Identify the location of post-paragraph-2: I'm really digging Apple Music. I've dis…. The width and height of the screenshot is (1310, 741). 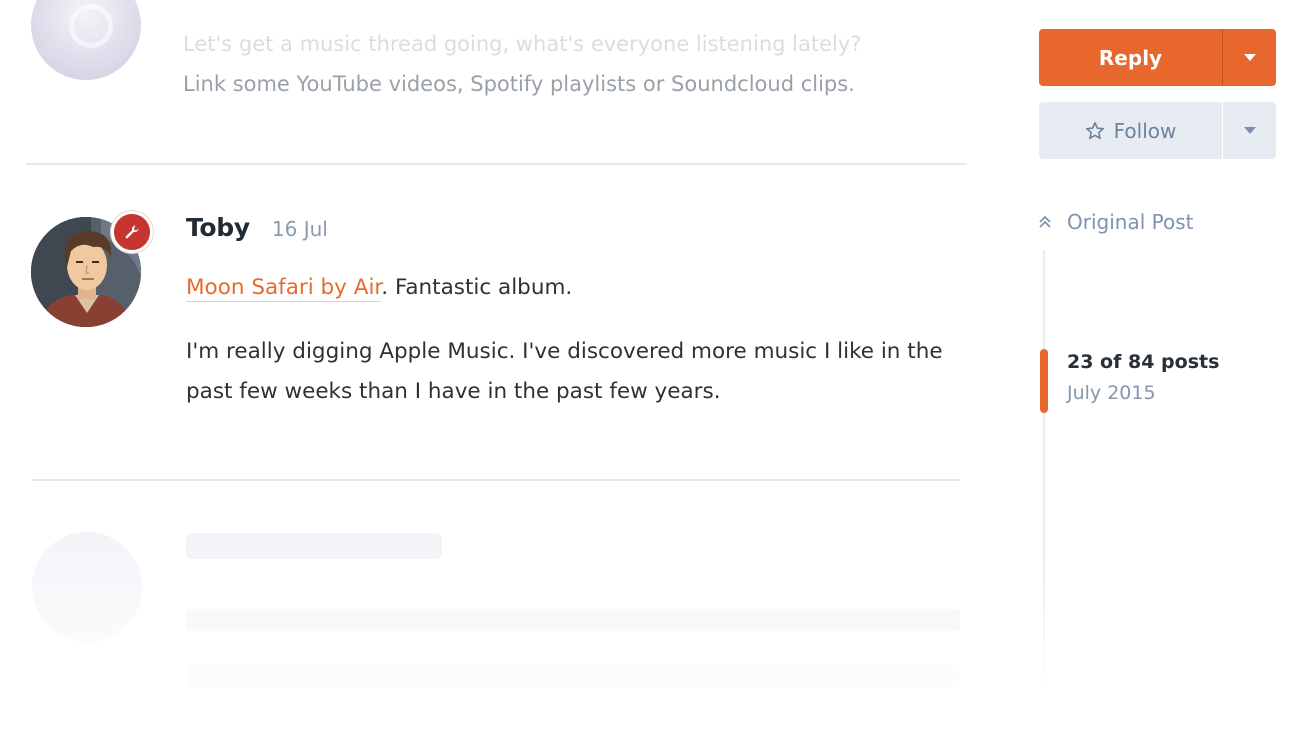
(576, 372).